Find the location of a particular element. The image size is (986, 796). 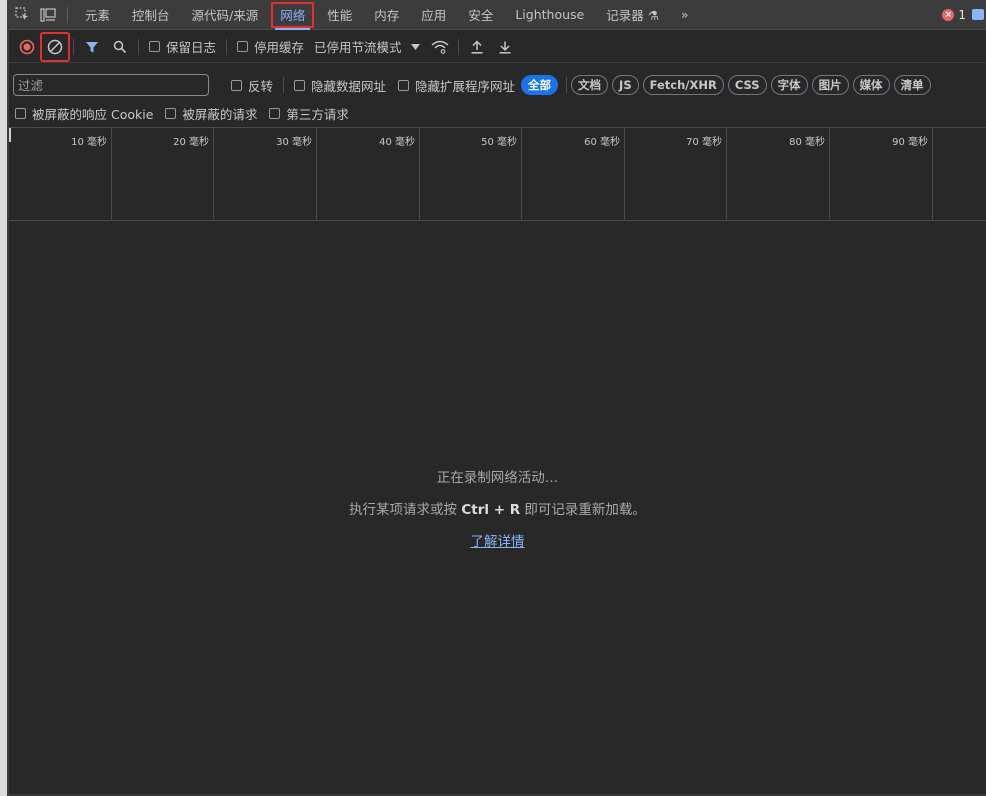

error-counter: × 1 is located at coordinates (954, 15).